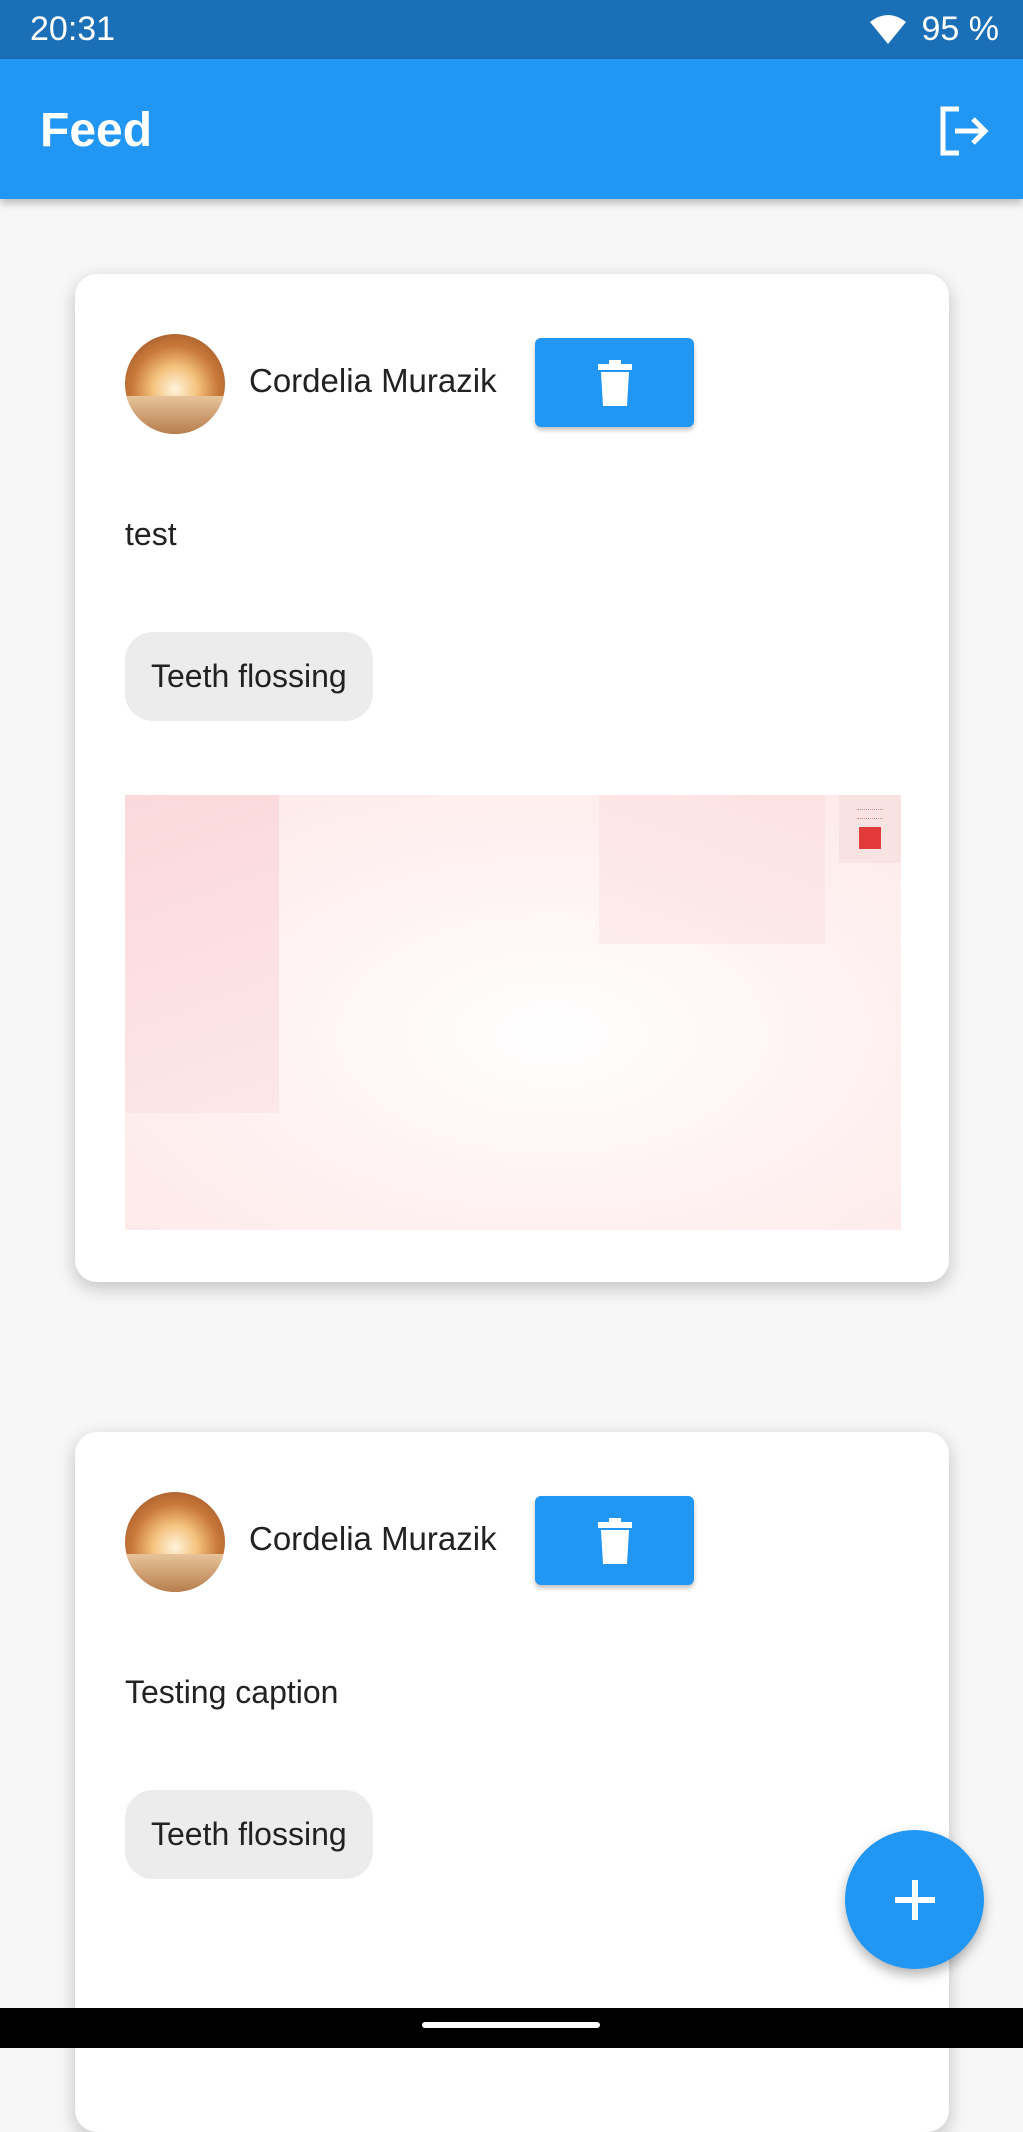 This screenshot has width=1023, height=2132. Describe the element at coordinates (870, 829) in the screenshot. I see `image-thumbnail` at that location.